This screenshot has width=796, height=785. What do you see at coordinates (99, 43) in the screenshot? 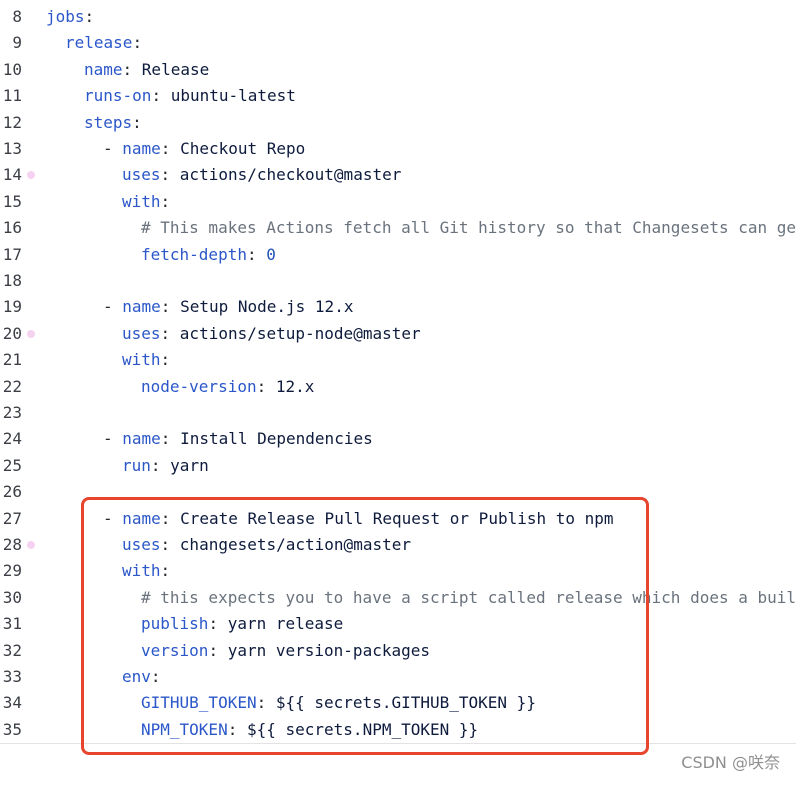
I see `code-token: release` at bounding box center [99, 43].